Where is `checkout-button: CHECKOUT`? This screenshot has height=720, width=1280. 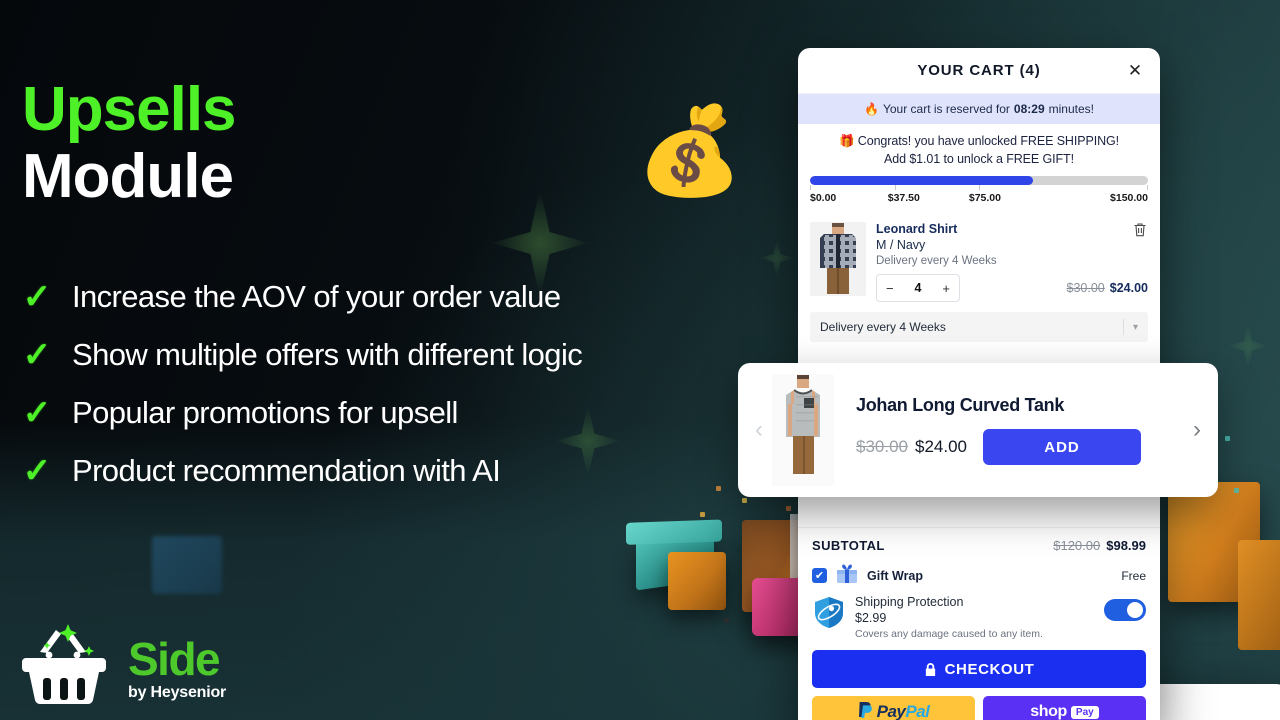 checkout-button: CHECKOUT is located at coordinates (979, 669).